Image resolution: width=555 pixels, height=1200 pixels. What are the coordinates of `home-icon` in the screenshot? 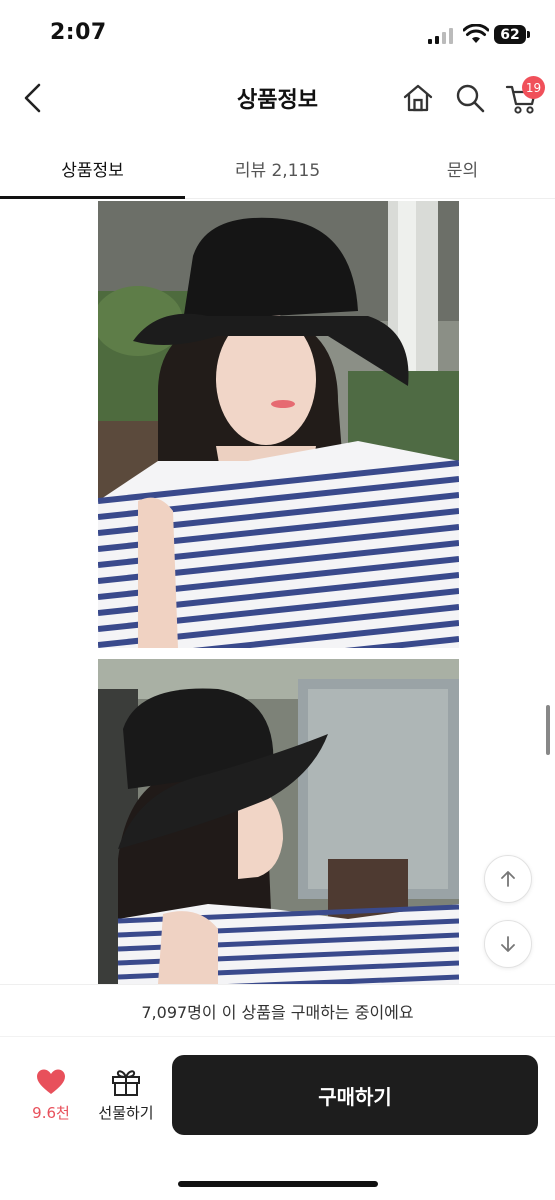 It's located at (418, 98).